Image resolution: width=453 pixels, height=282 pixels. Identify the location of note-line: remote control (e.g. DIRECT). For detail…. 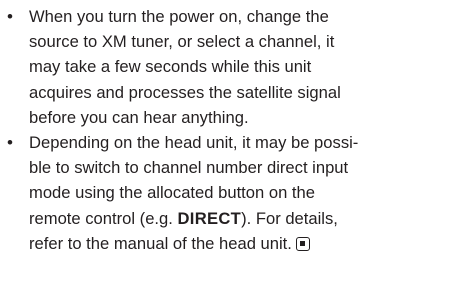
(241, 218).